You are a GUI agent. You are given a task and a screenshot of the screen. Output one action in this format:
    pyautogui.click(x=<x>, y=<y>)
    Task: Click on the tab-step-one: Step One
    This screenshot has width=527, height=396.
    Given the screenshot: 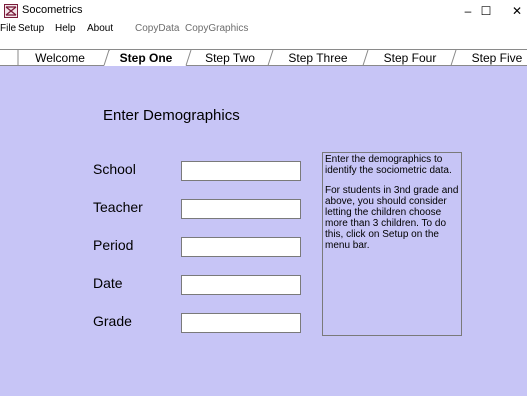 What is the action you would take?
    pyautogui.click(x=146, y=58)
    